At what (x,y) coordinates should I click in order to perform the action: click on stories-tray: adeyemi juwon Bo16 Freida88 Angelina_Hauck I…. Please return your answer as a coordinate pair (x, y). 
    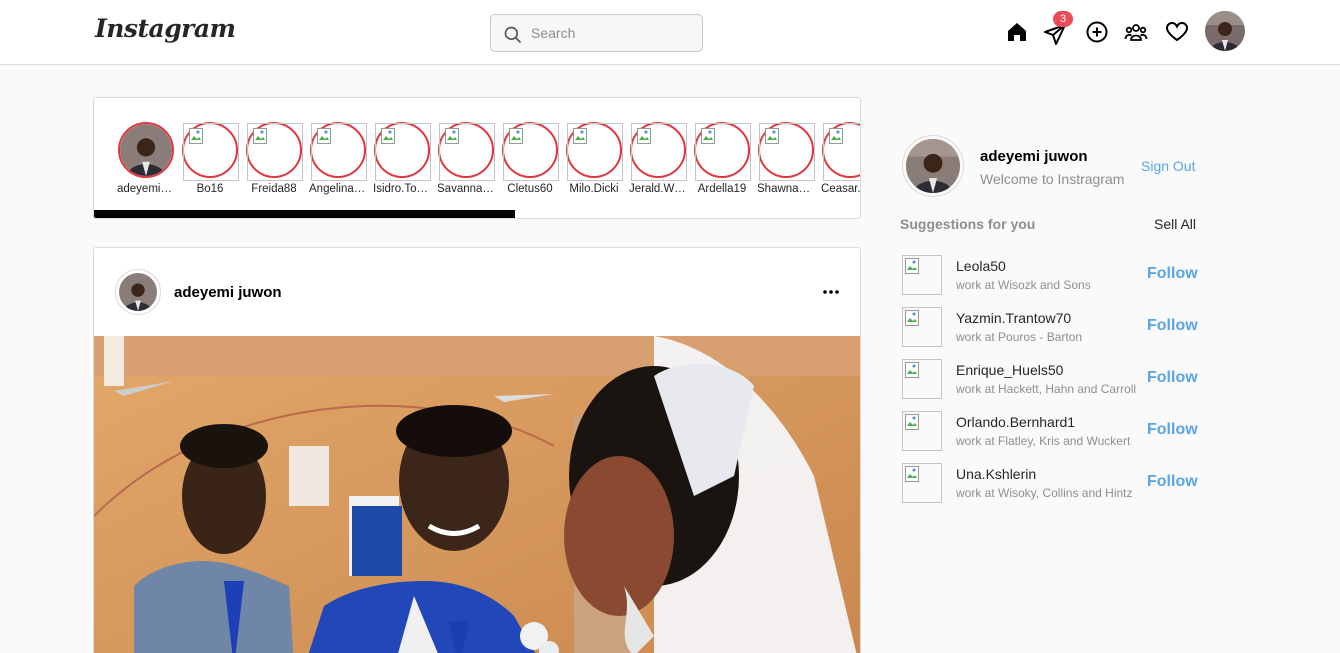
    Looking at the image, I should click on (477, 158).